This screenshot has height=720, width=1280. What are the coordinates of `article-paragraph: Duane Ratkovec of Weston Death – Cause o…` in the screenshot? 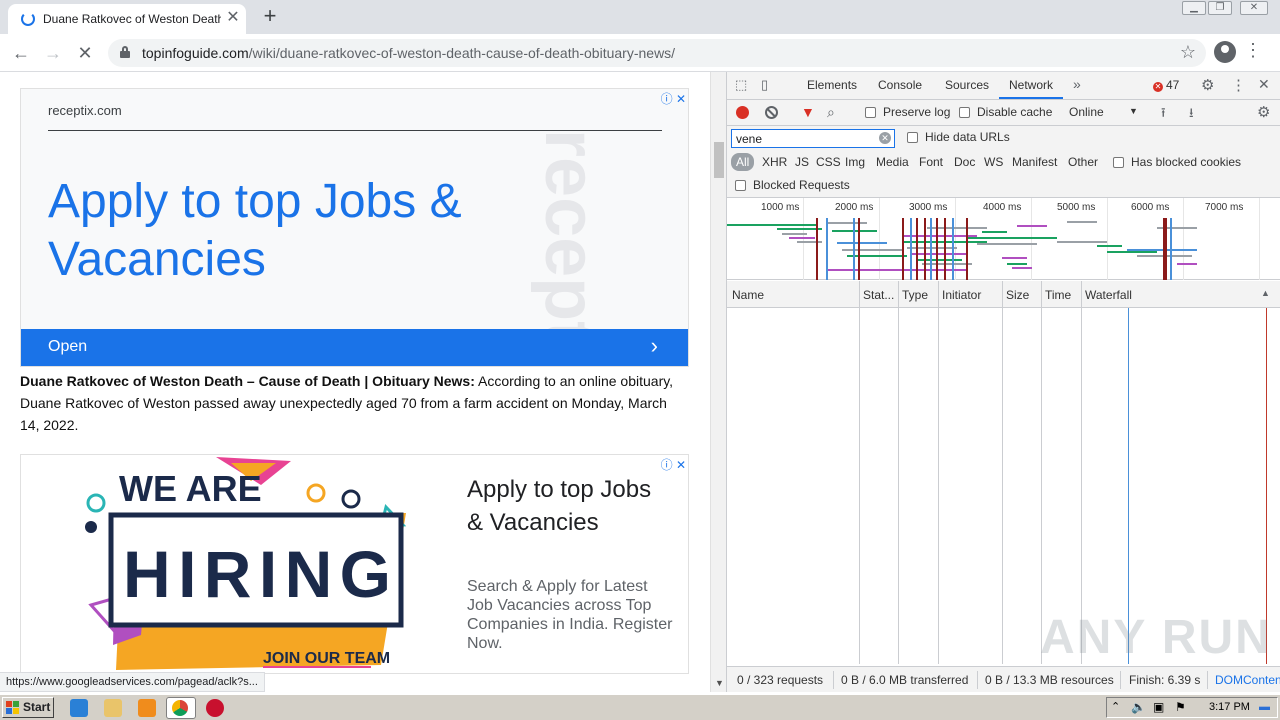 It's located at (355, 403).